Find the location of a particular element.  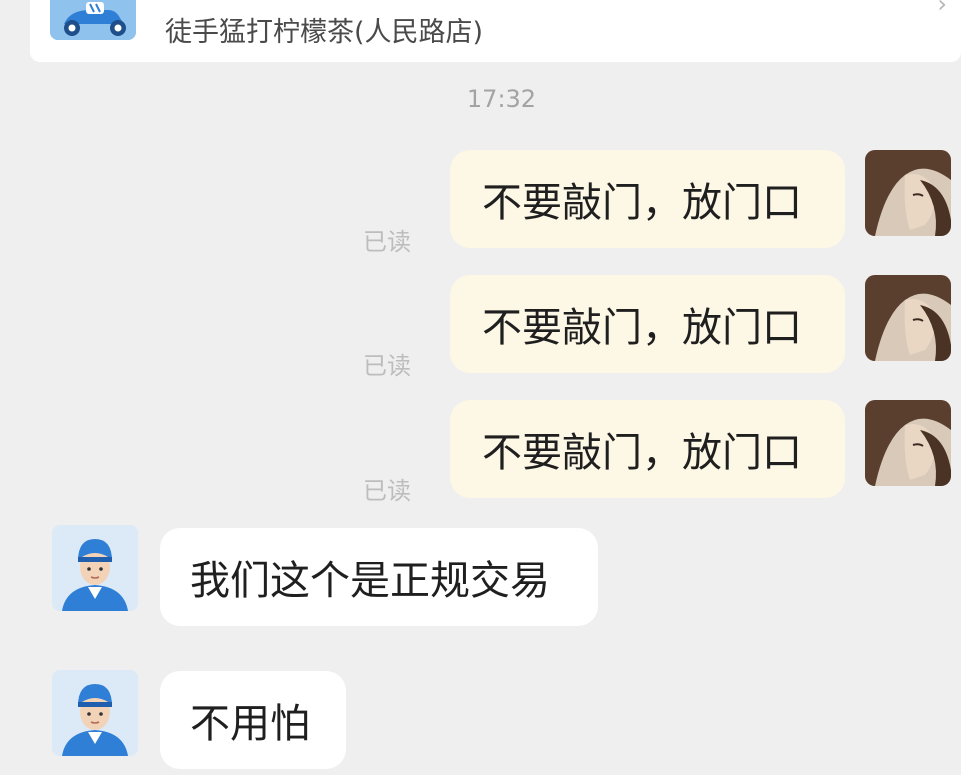

chevron-right-icon: › is located at coordinates (942, 9).